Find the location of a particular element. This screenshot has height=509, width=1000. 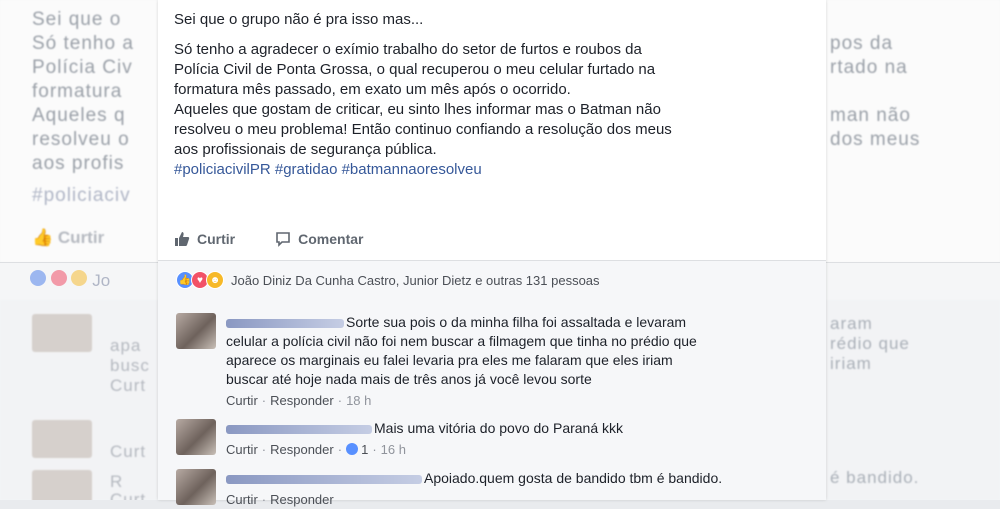

bg-right-text: pos da rtado na man não dos meus is located at coordinates (875, 92).